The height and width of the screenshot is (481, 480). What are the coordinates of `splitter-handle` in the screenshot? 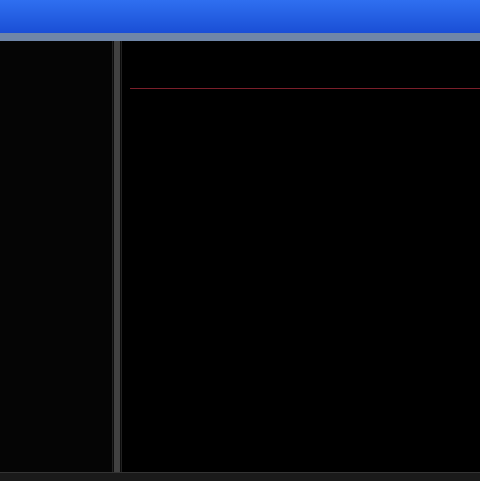 It's located at (117, 256).